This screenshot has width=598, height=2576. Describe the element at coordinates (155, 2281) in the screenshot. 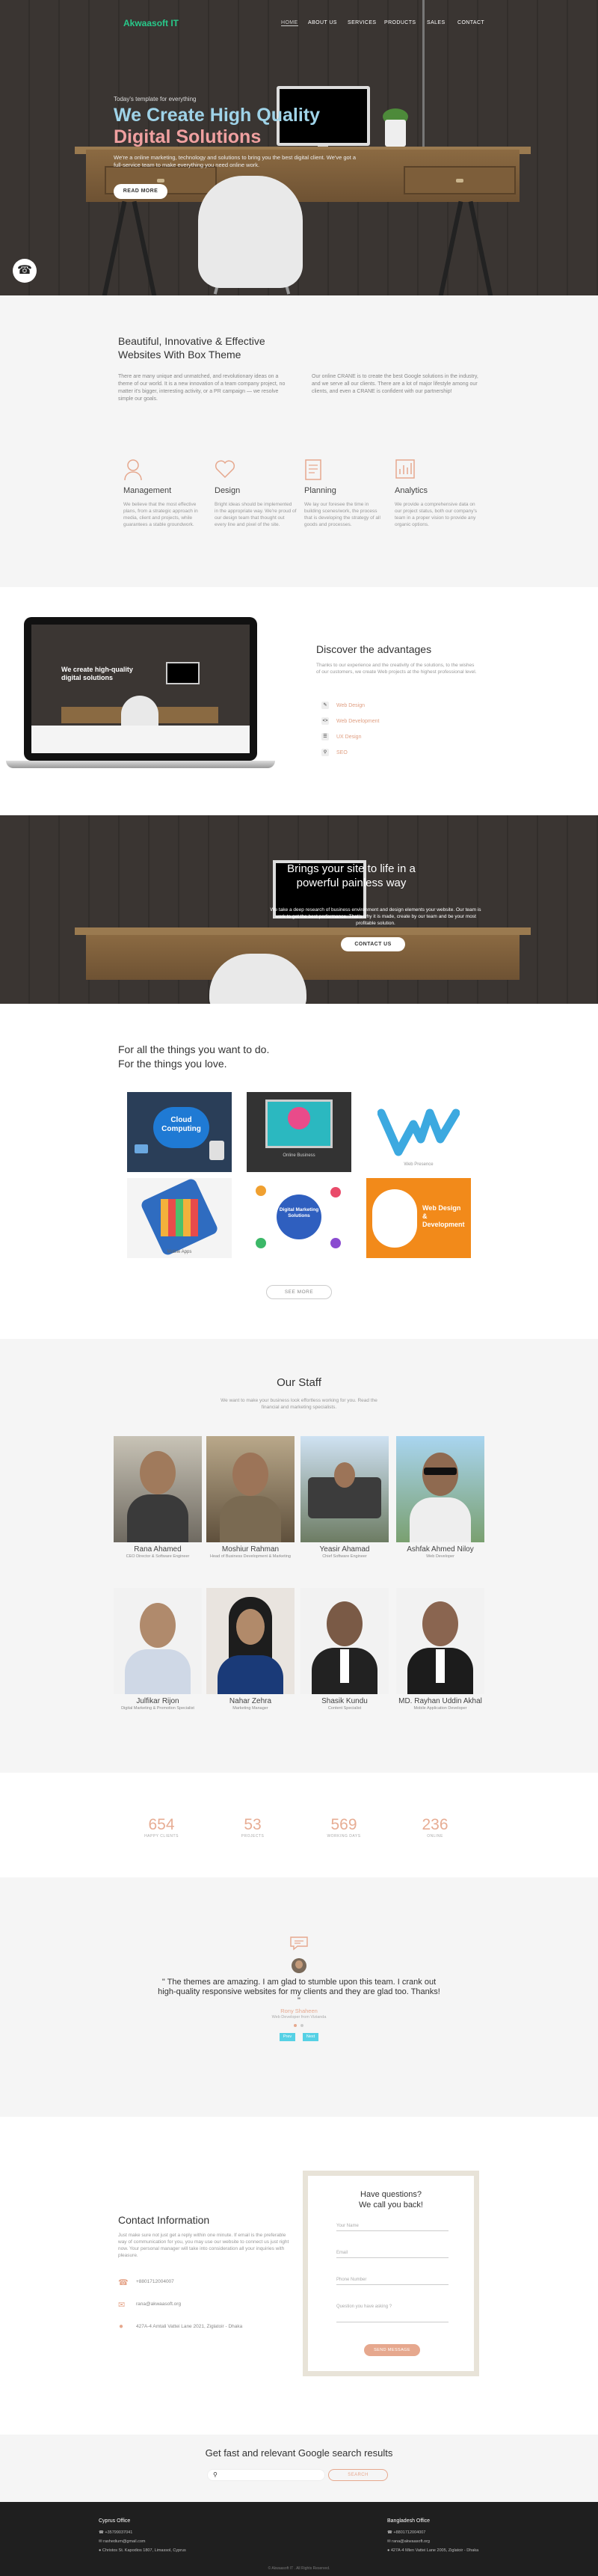

I see `contact-phone: +8801712004007` at that location.